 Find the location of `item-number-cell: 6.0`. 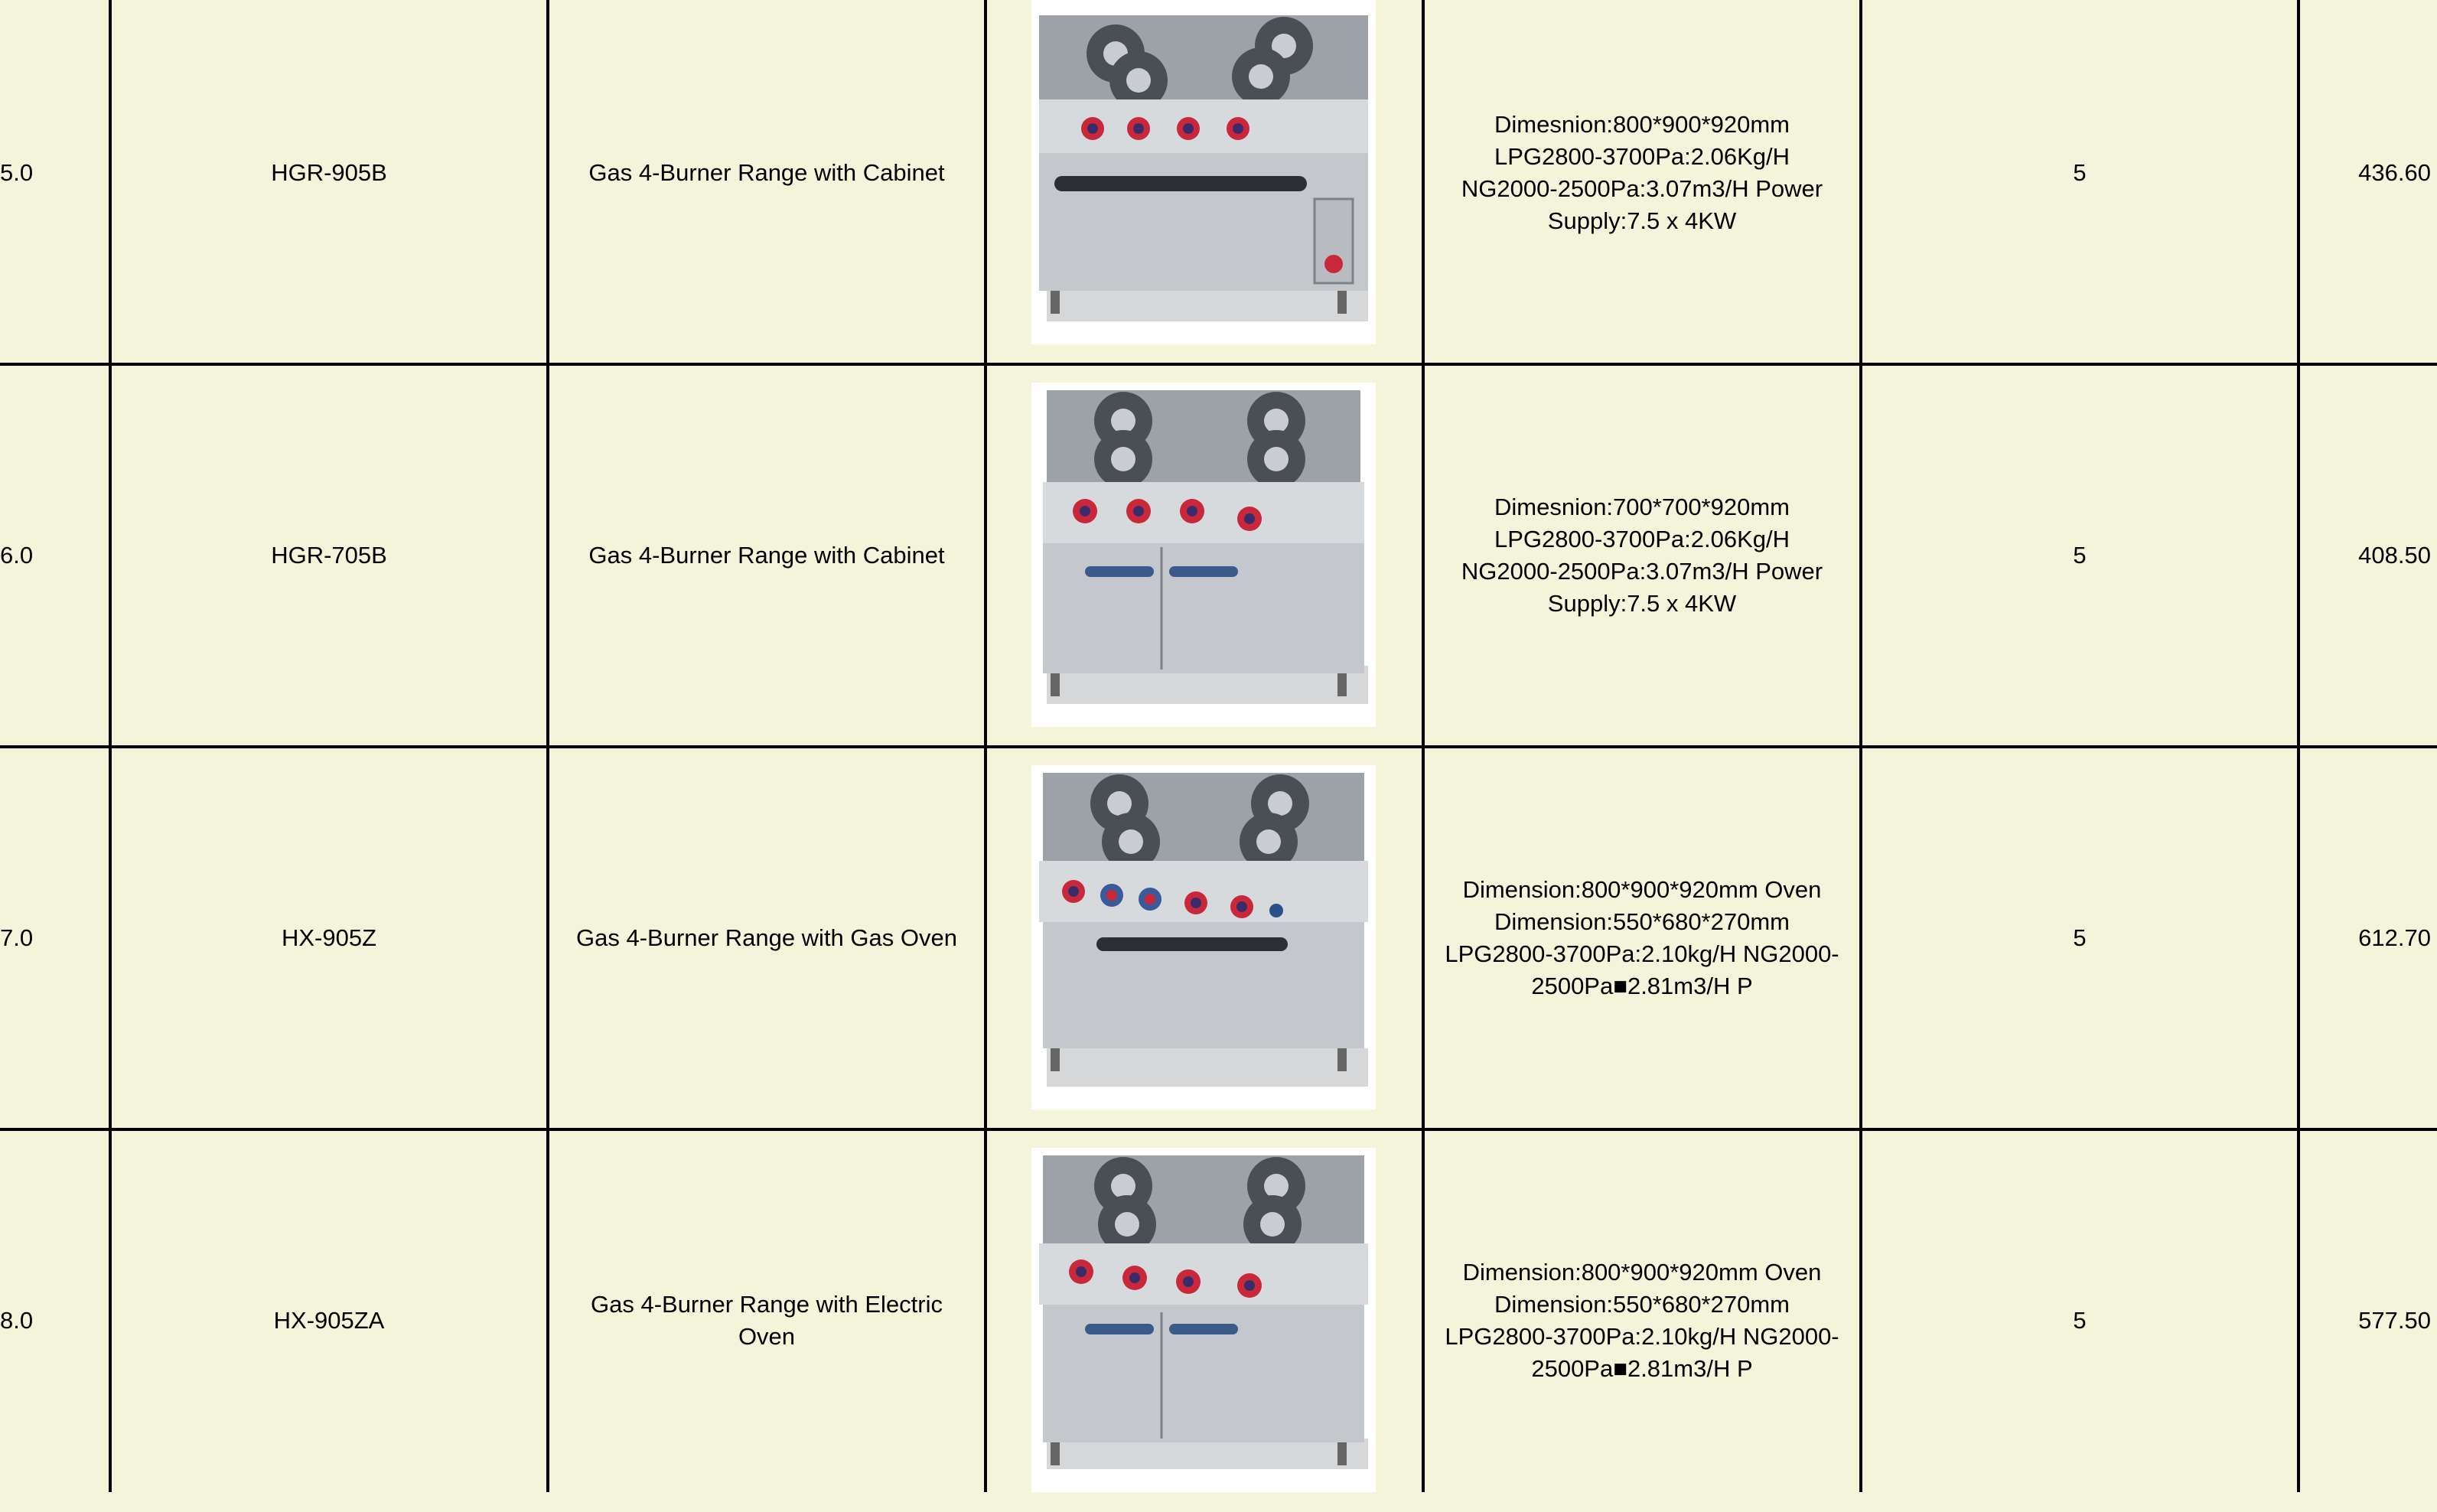

item-number-cell: 6.0 is located at coordinates (17, 556).